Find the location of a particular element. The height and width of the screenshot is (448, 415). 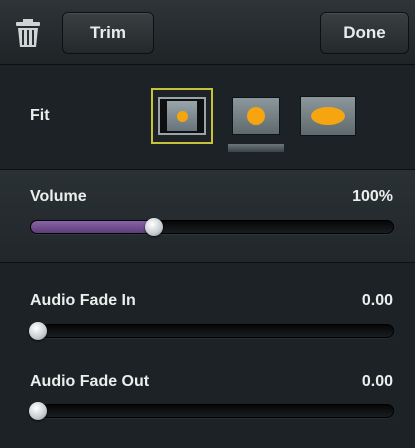

audio-fade-out-slider-knob is located at coordinates (38, 411).